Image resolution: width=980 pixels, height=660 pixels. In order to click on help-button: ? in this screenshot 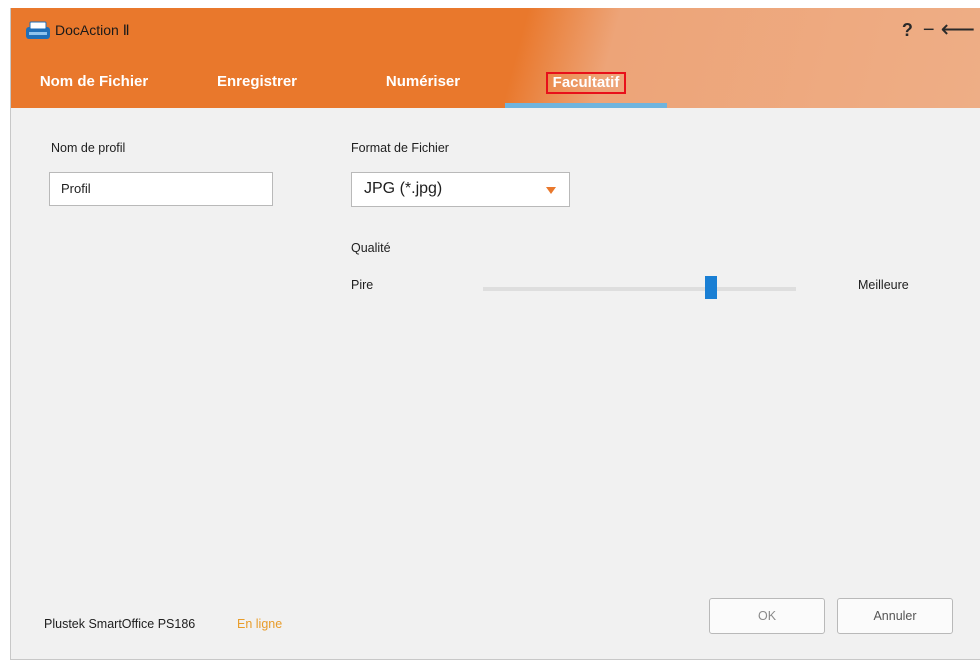, I will do `click(907, 30)`.